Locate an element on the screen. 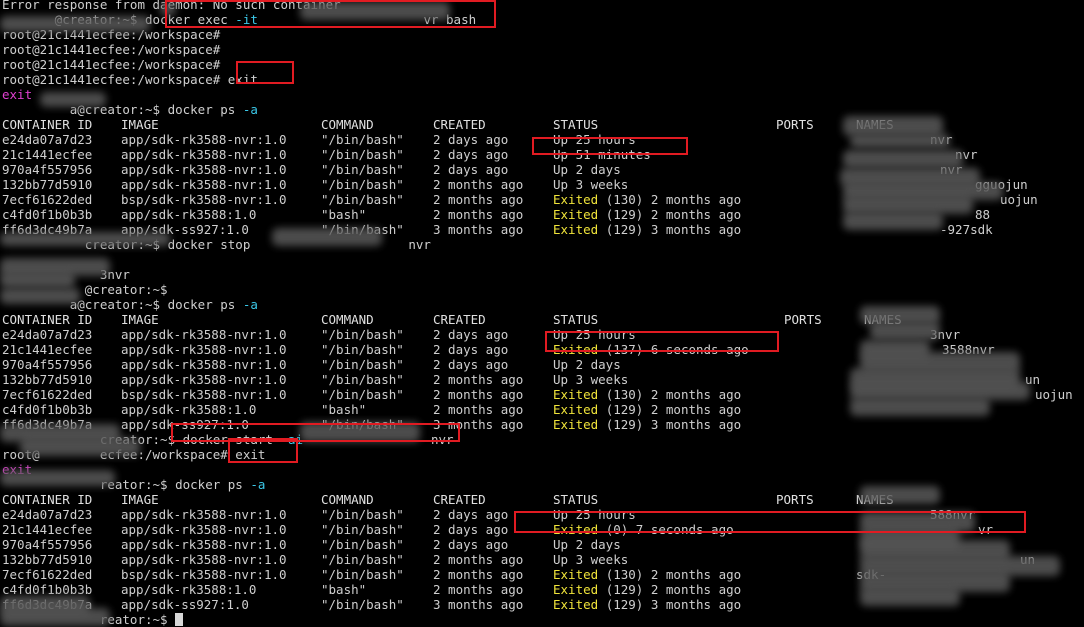 This screenshot has height=627, width=1084. container-image: bsp/sdk-rk3588-nvr:1.0 is located at coordinates (204, 574).